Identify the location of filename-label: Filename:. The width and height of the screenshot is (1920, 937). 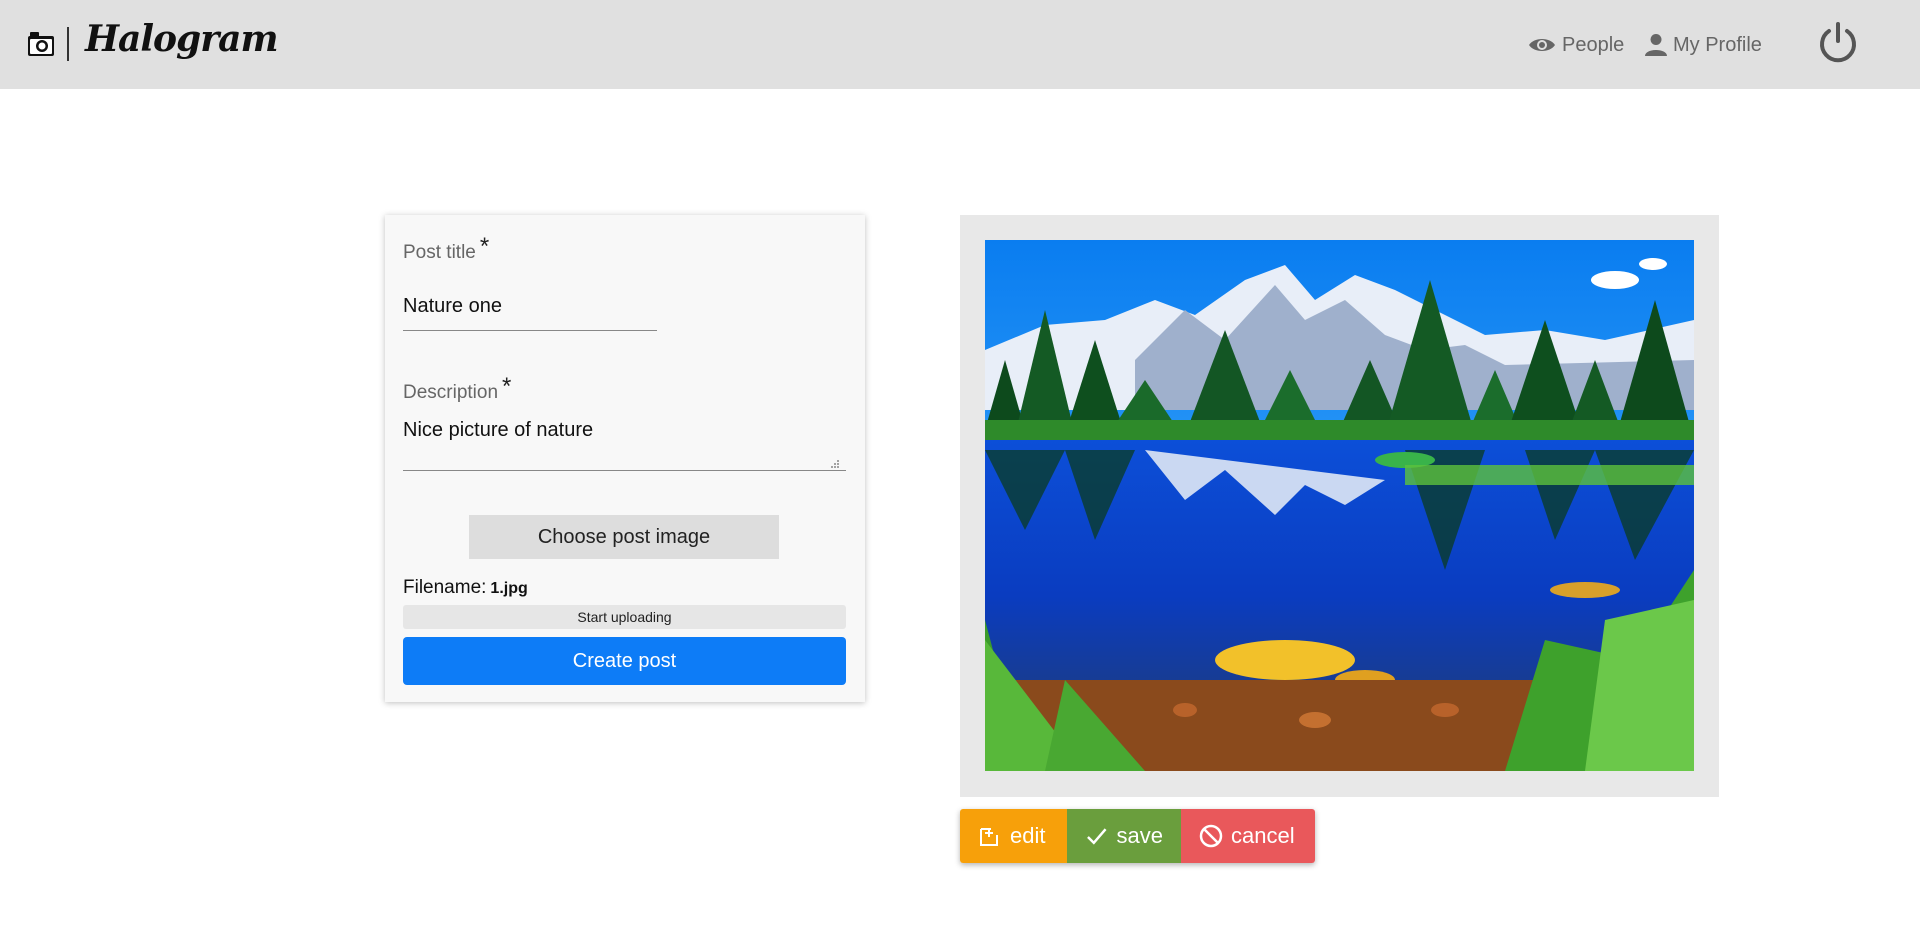
(445, 587).